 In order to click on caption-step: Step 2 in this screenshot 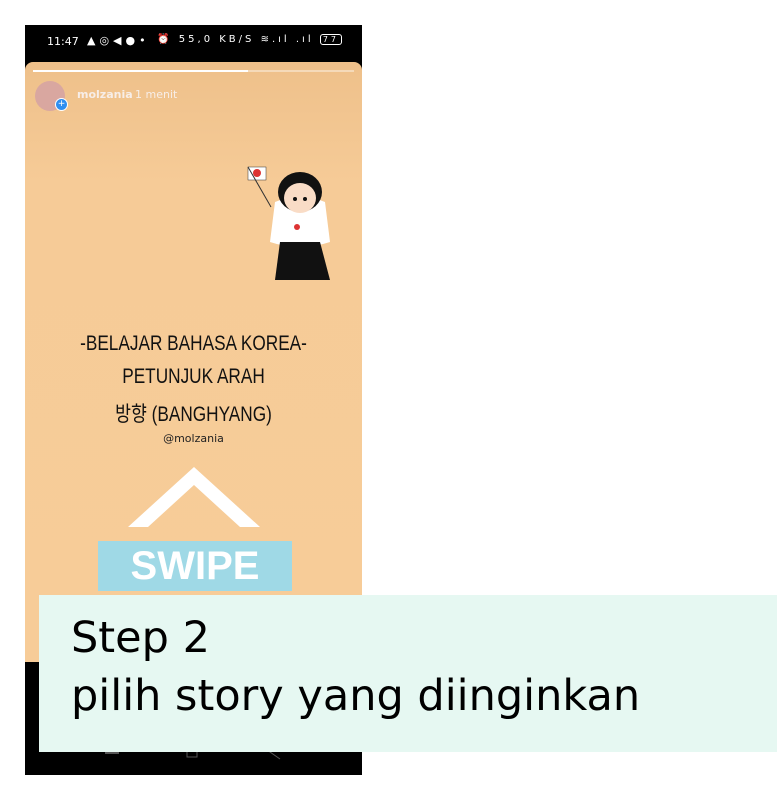, I will do `click(140, 638)`.